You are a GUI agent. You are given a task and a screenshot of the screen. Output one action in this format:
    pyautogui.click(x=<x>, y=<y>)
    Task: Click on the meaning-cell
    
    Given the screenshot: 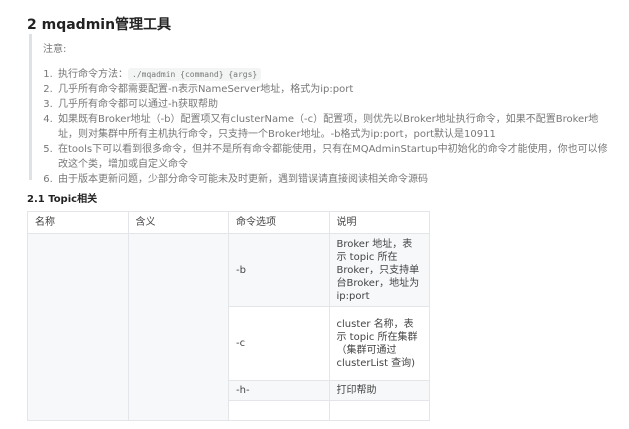 What is the action you would take?
    pyautogui.click(x=178, y=327)
    